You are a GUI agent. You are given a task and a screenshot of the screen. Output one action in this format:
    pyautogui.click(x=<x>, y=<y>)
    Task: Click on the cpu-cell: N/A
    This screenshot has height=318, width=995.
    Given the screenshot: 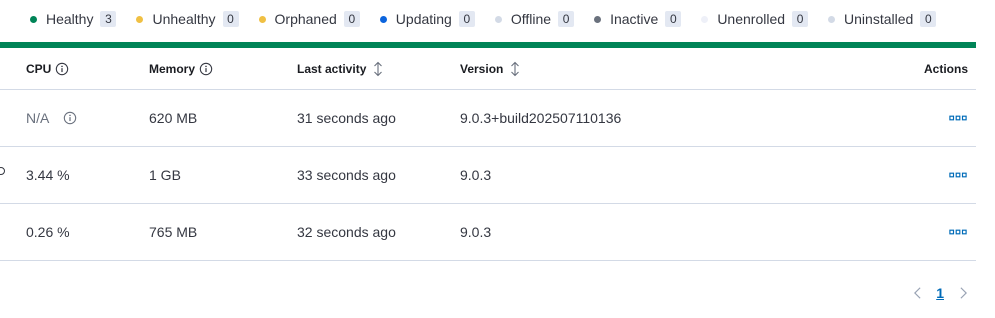 What is the action you would take?
    pyautogui.click(x=51, y=118)
    